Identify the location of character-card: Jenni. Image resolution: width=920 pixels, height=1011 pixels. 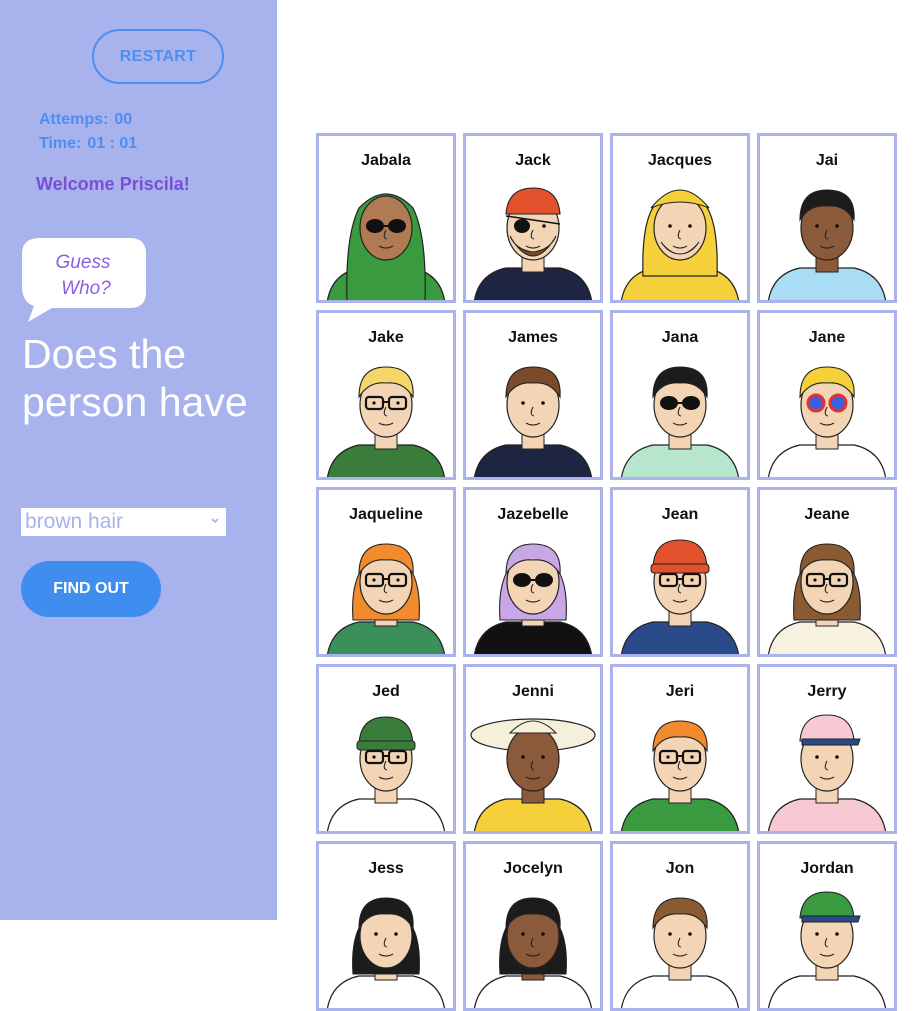
(533, 749).